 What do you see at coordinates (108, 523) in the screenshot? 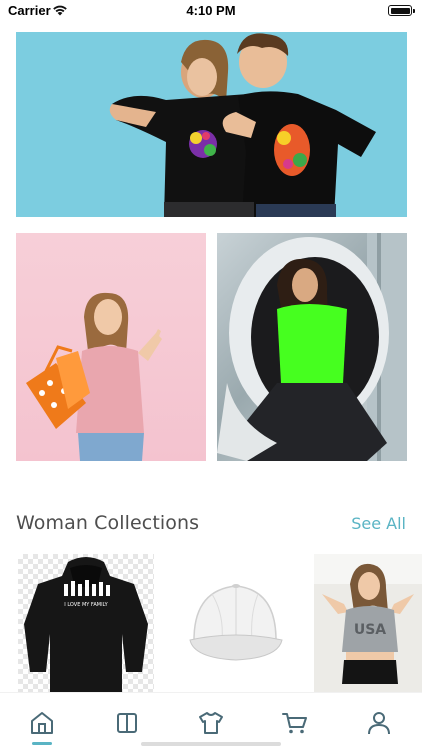
I see `section-title: Woman Collections` at bounding box center [108, 523].